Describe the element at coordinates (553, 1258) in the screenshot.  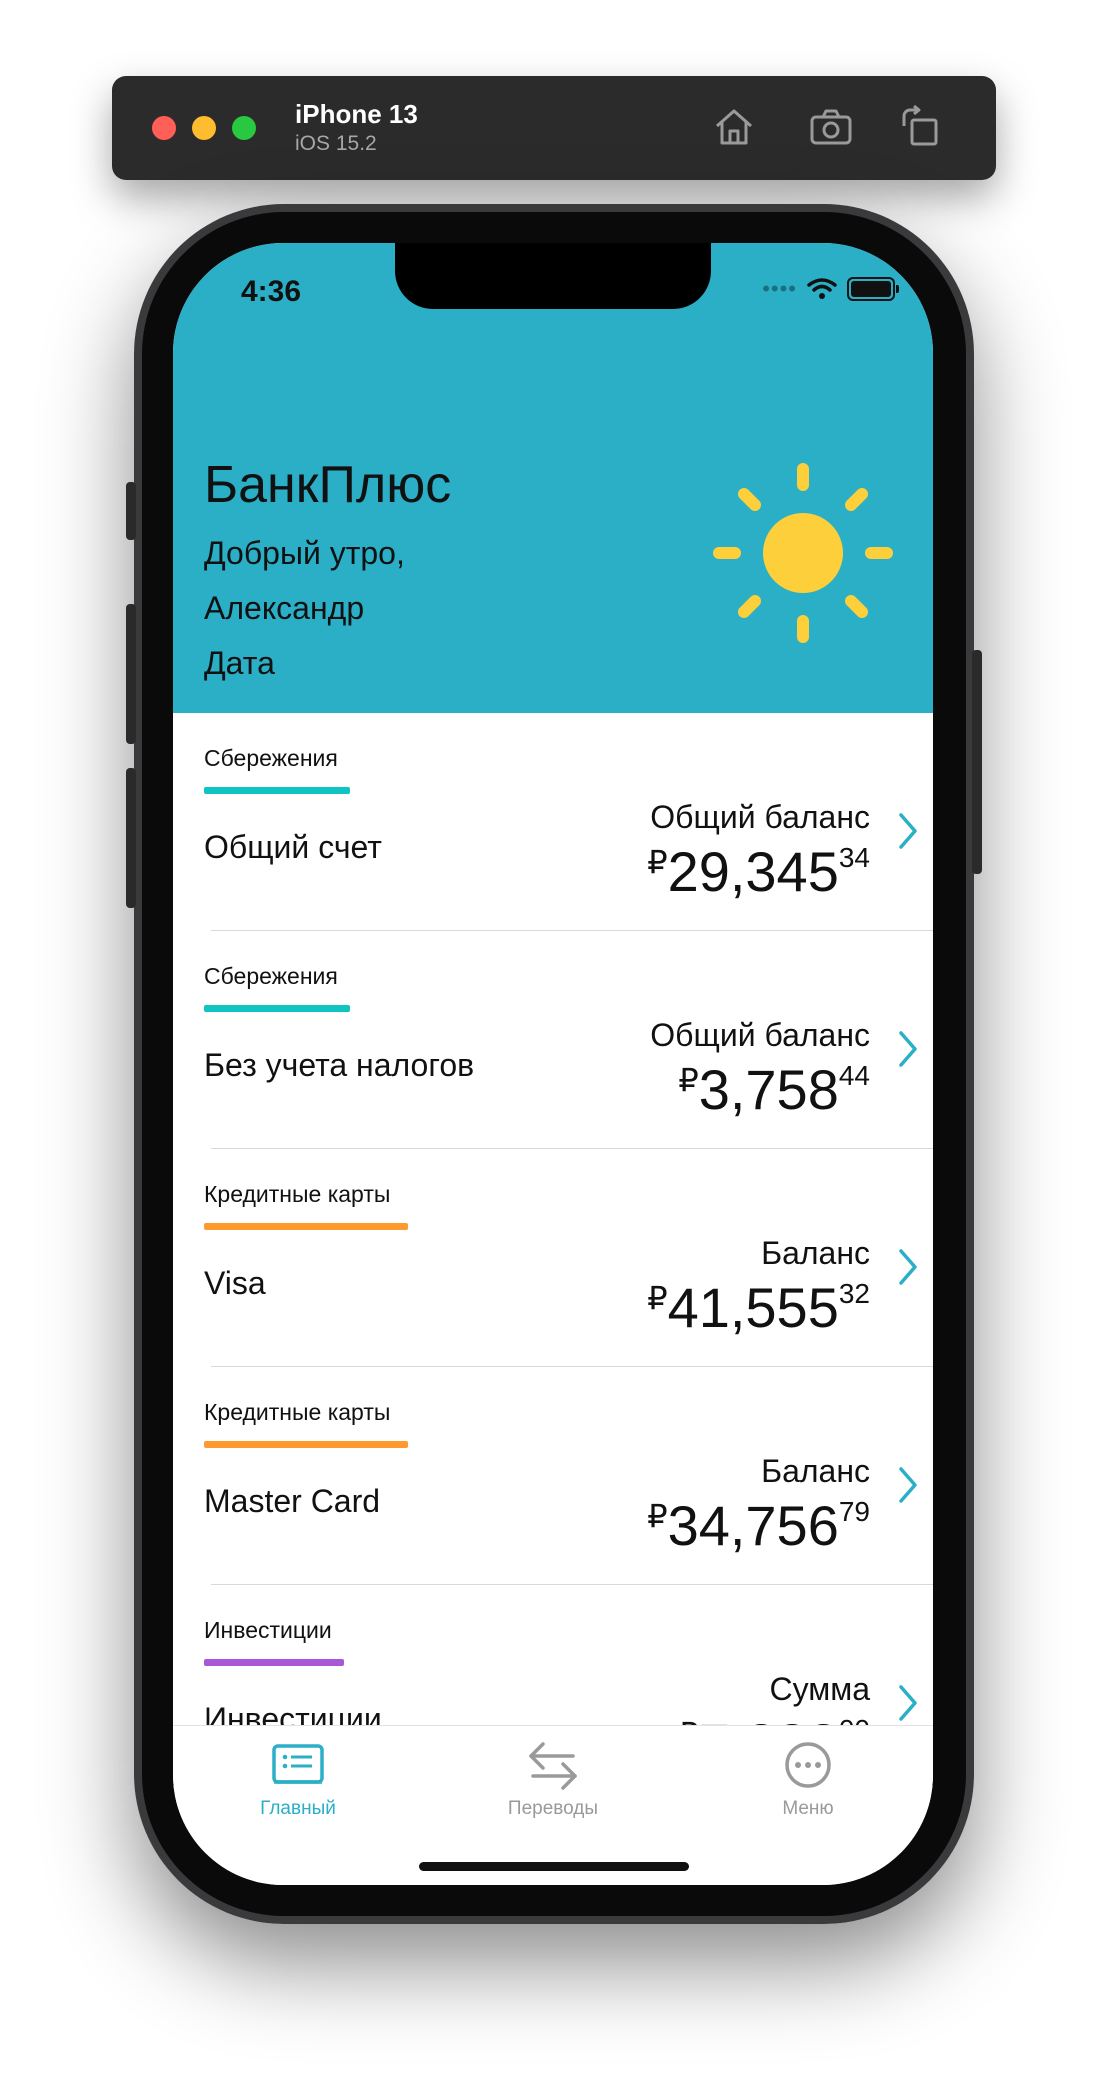
I see `account-row: Кредитные карты Visa Баланс ₽41,55532` at that location.